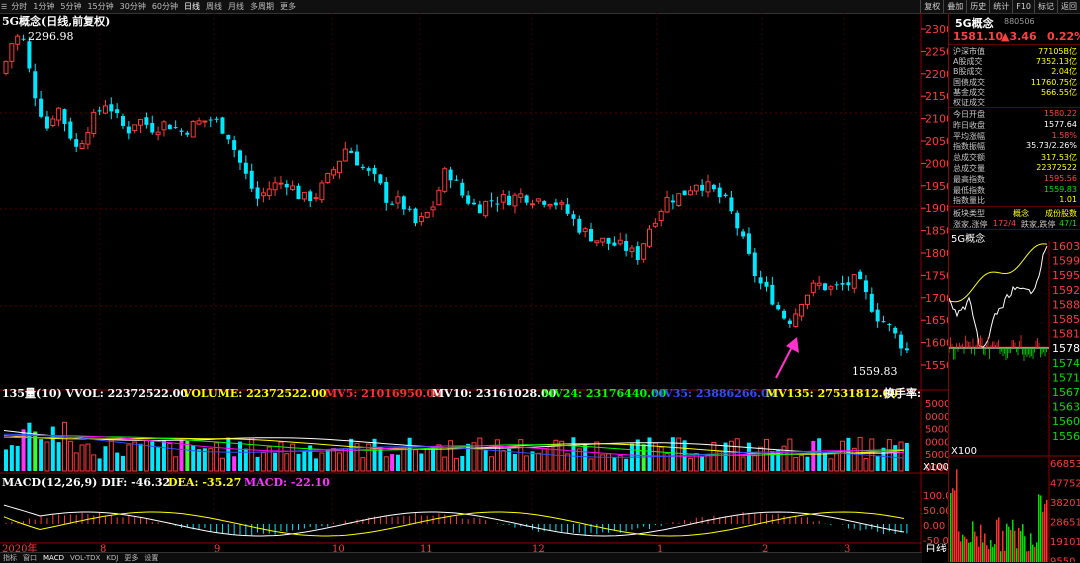 Image resolution: width=1080 pixels, height=563 pixels. What do you see at coordinates (1023, 6) in the screenshot?
I see `toolbar-button-4: F10` at bounding box center [1023, 6].